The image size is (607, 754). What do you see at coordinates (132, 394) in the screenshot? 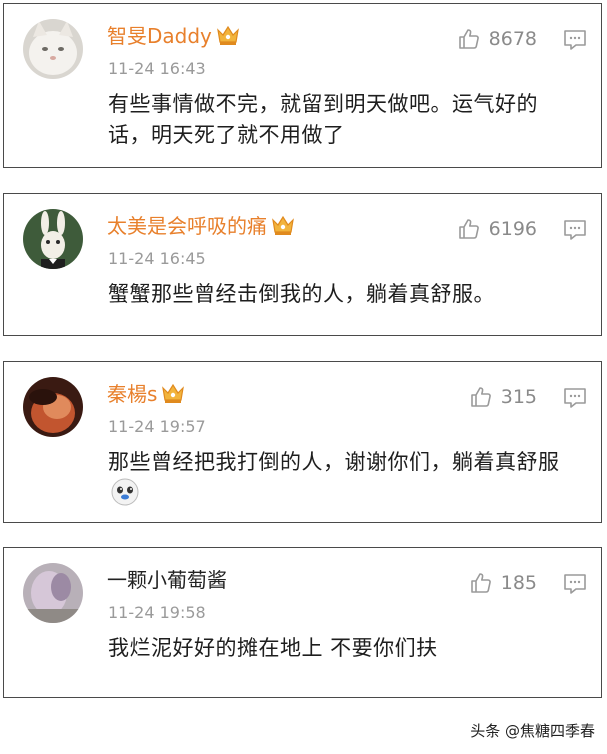
I see `username-text: 秦楊s` at bounding box center [132, 394].